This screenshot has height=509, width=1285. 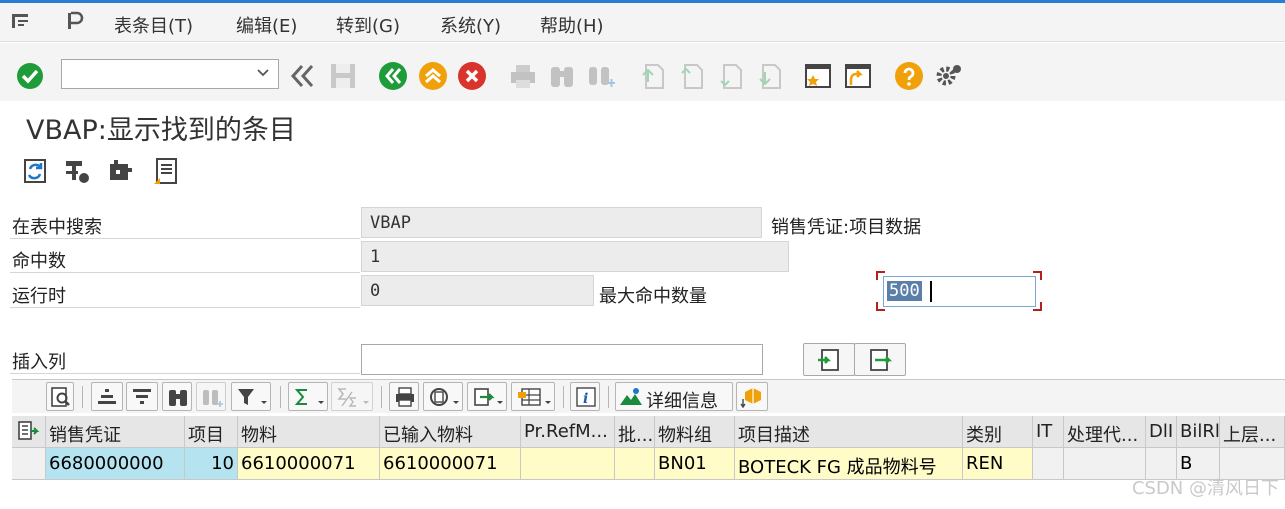 I want to click on selection-criteria-icon, so click(x=77, y=171).